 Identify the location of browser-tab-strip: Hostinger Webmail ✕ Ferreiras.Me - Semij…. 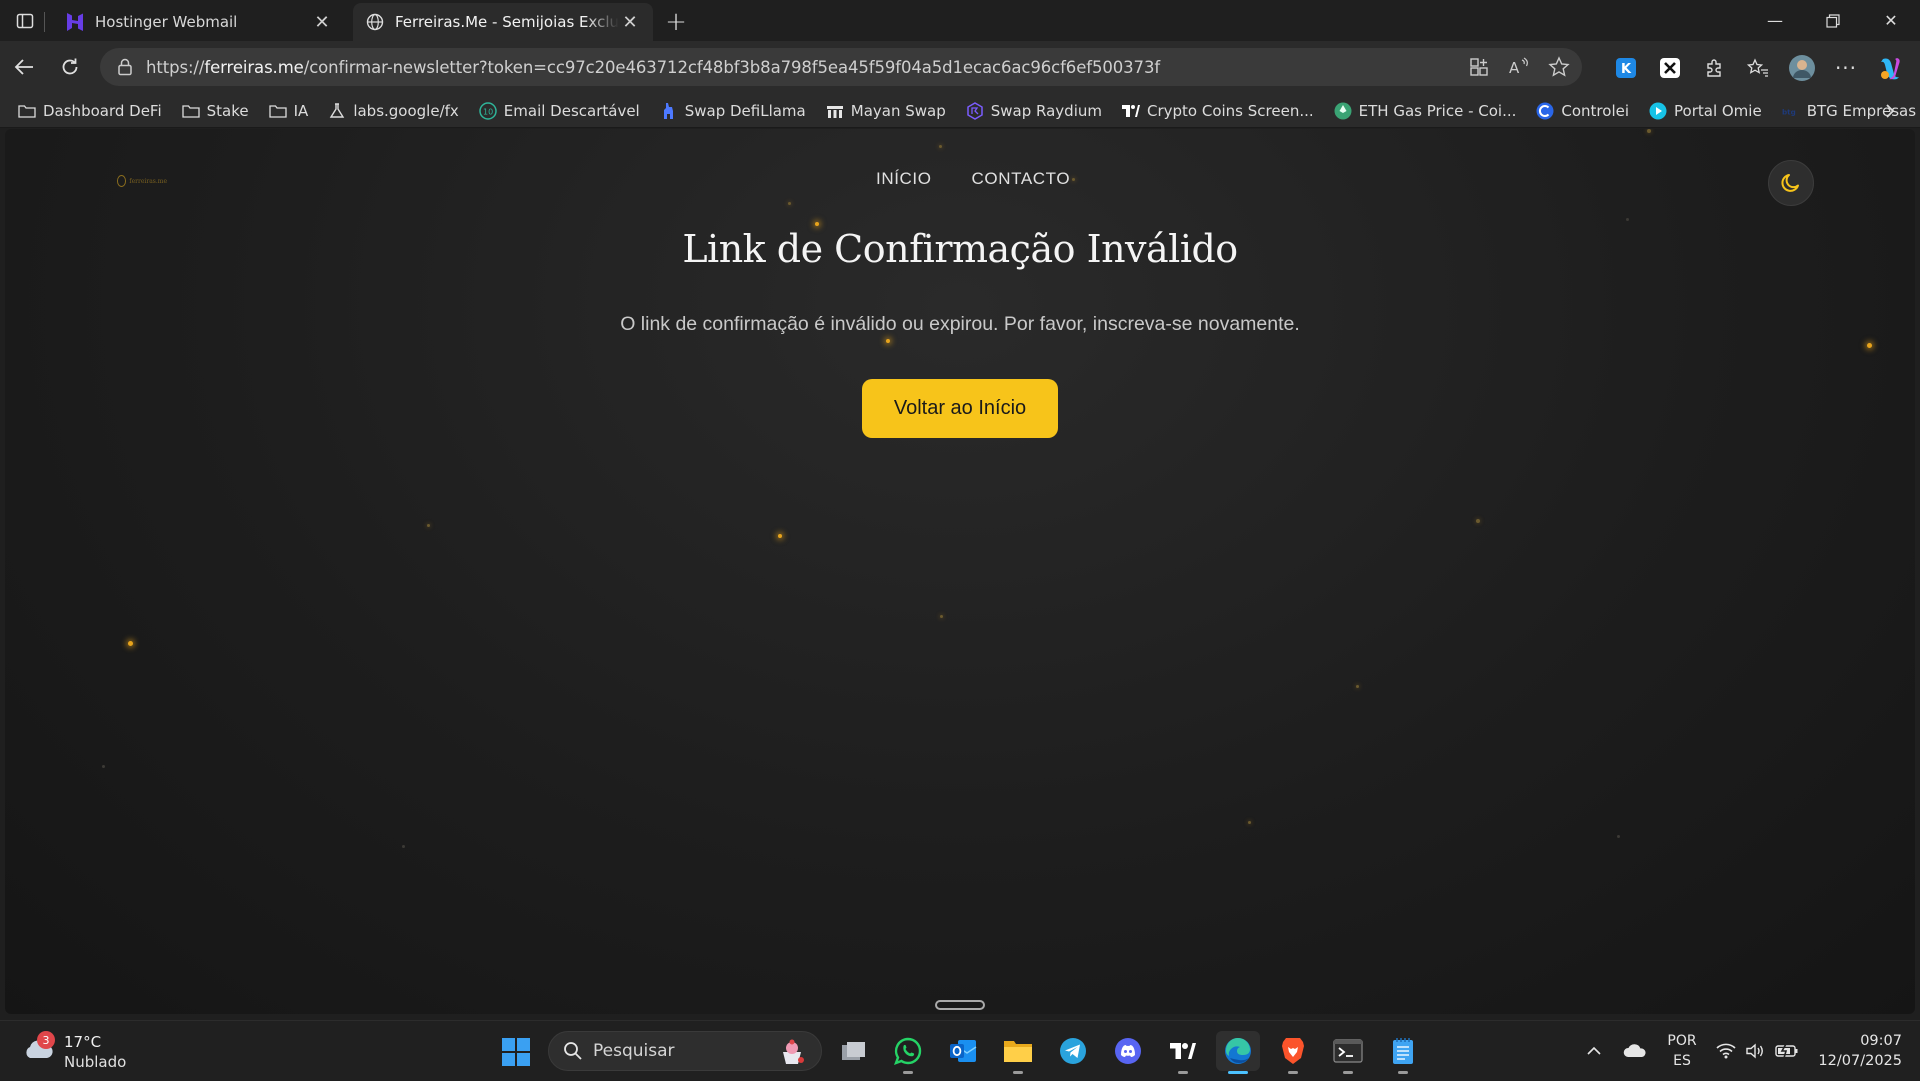
(960, 20).